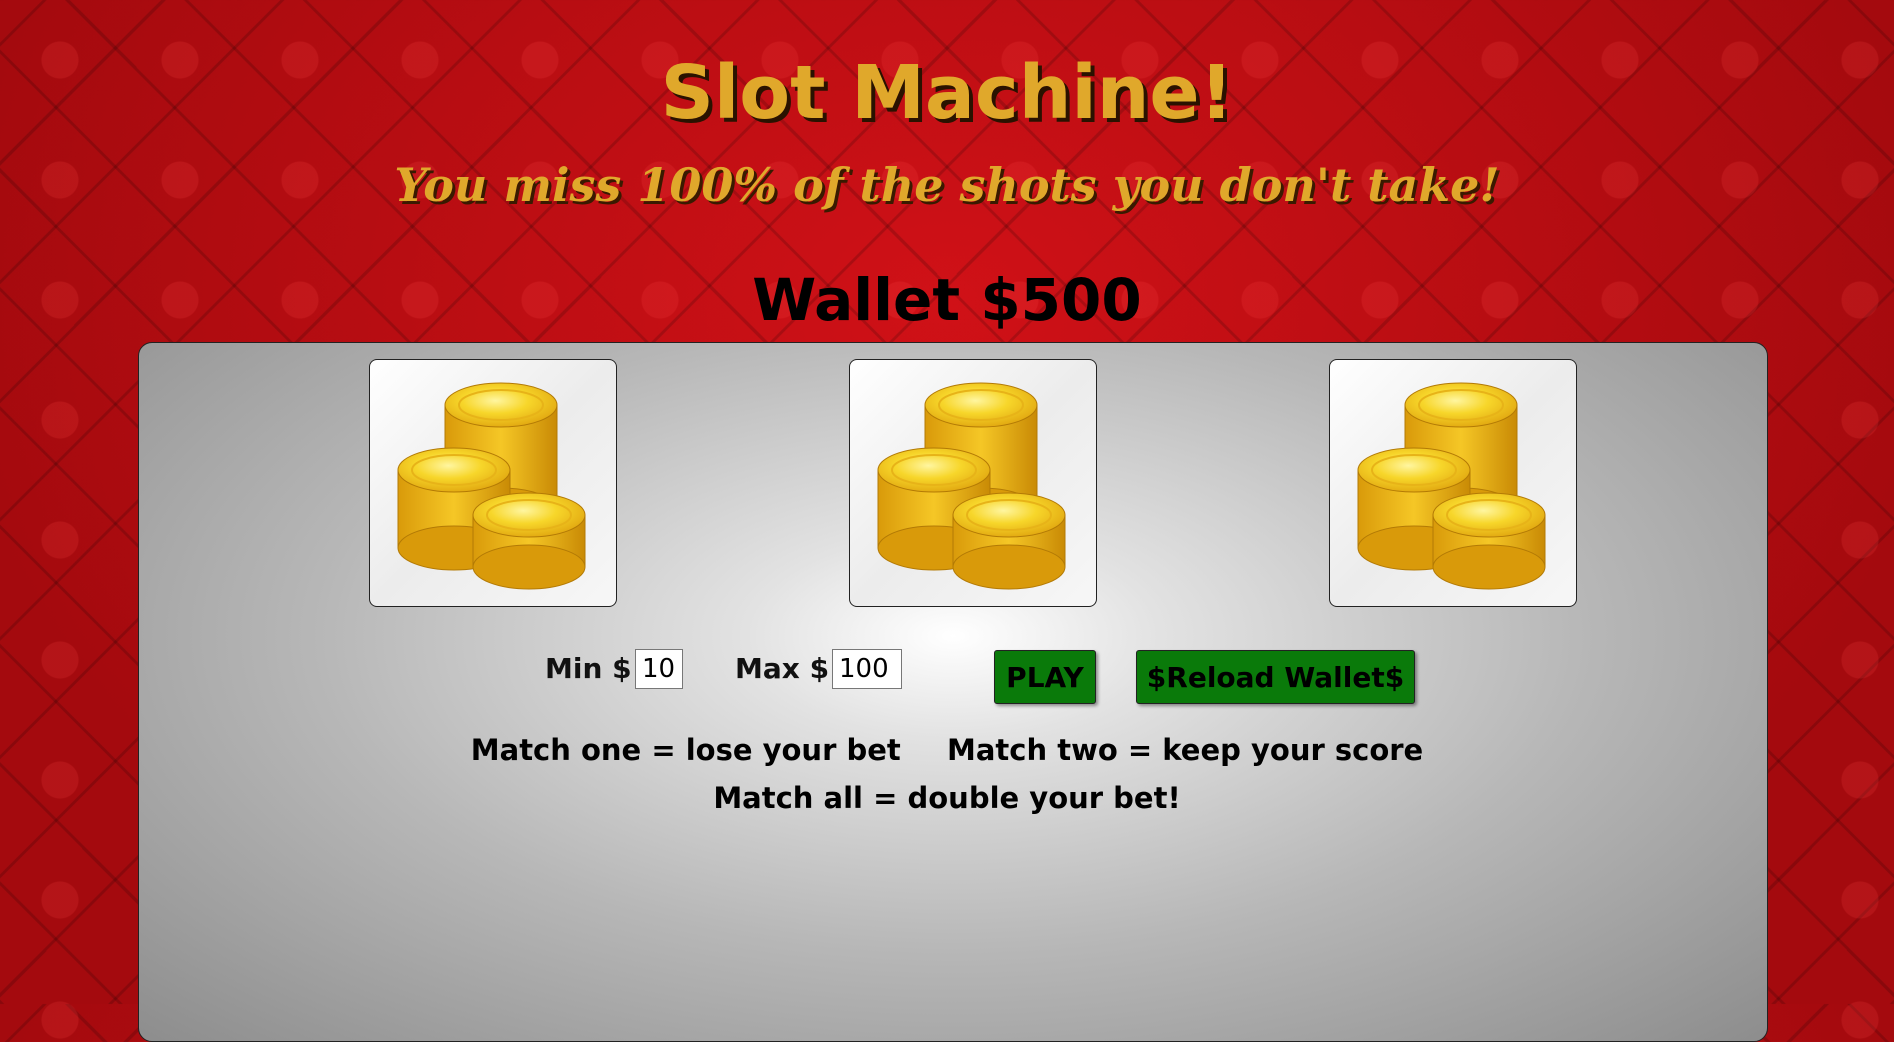 This screenshot has height=1042, width=1894. Describe the element at coordinates (782, 668) in the screenshot. I see `max-bet-label: Max $` at that location.